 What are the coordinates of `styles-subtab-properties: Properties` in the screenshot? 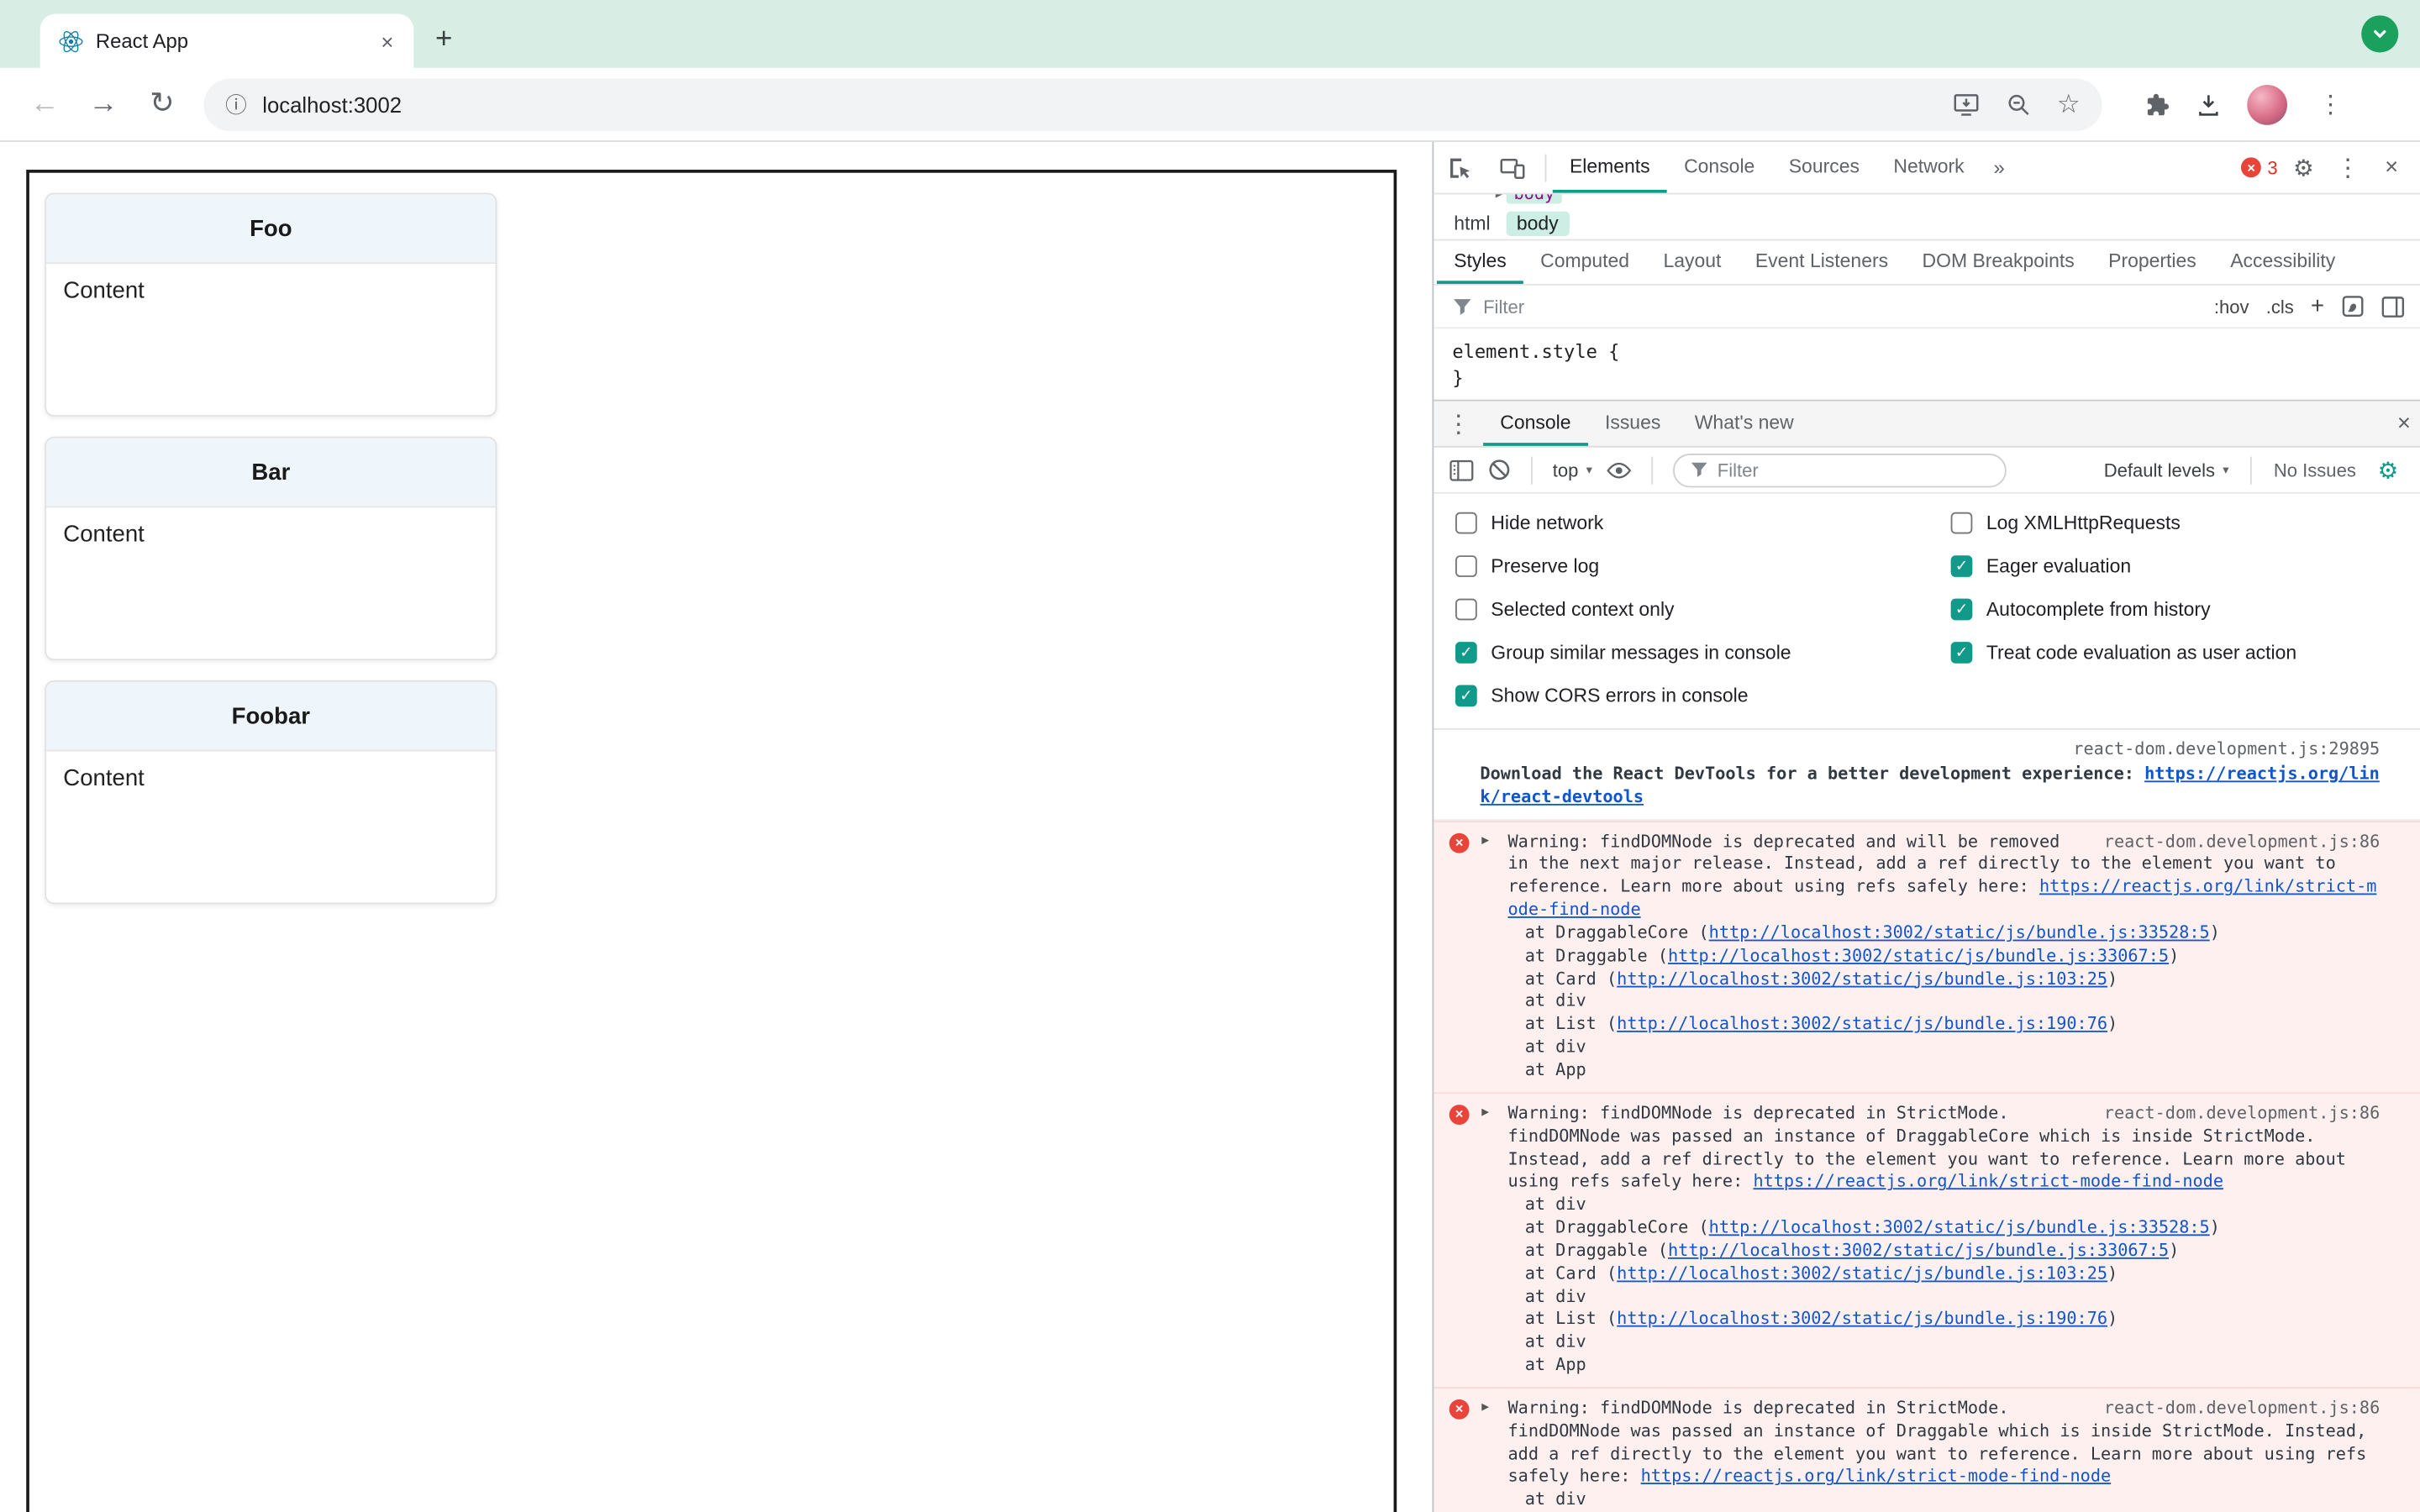 It's located at (2152, 262).